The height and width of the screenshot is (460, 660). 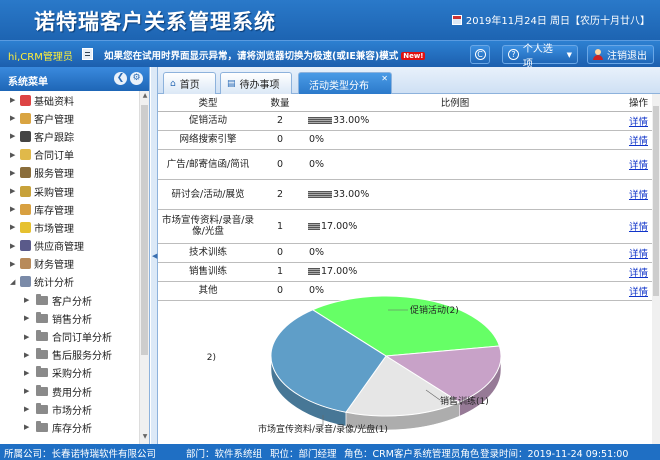 What do you see at coordinates (513, 54) in the screenshot?
I see `help-icon: ?` at bounding box center [513, 54].